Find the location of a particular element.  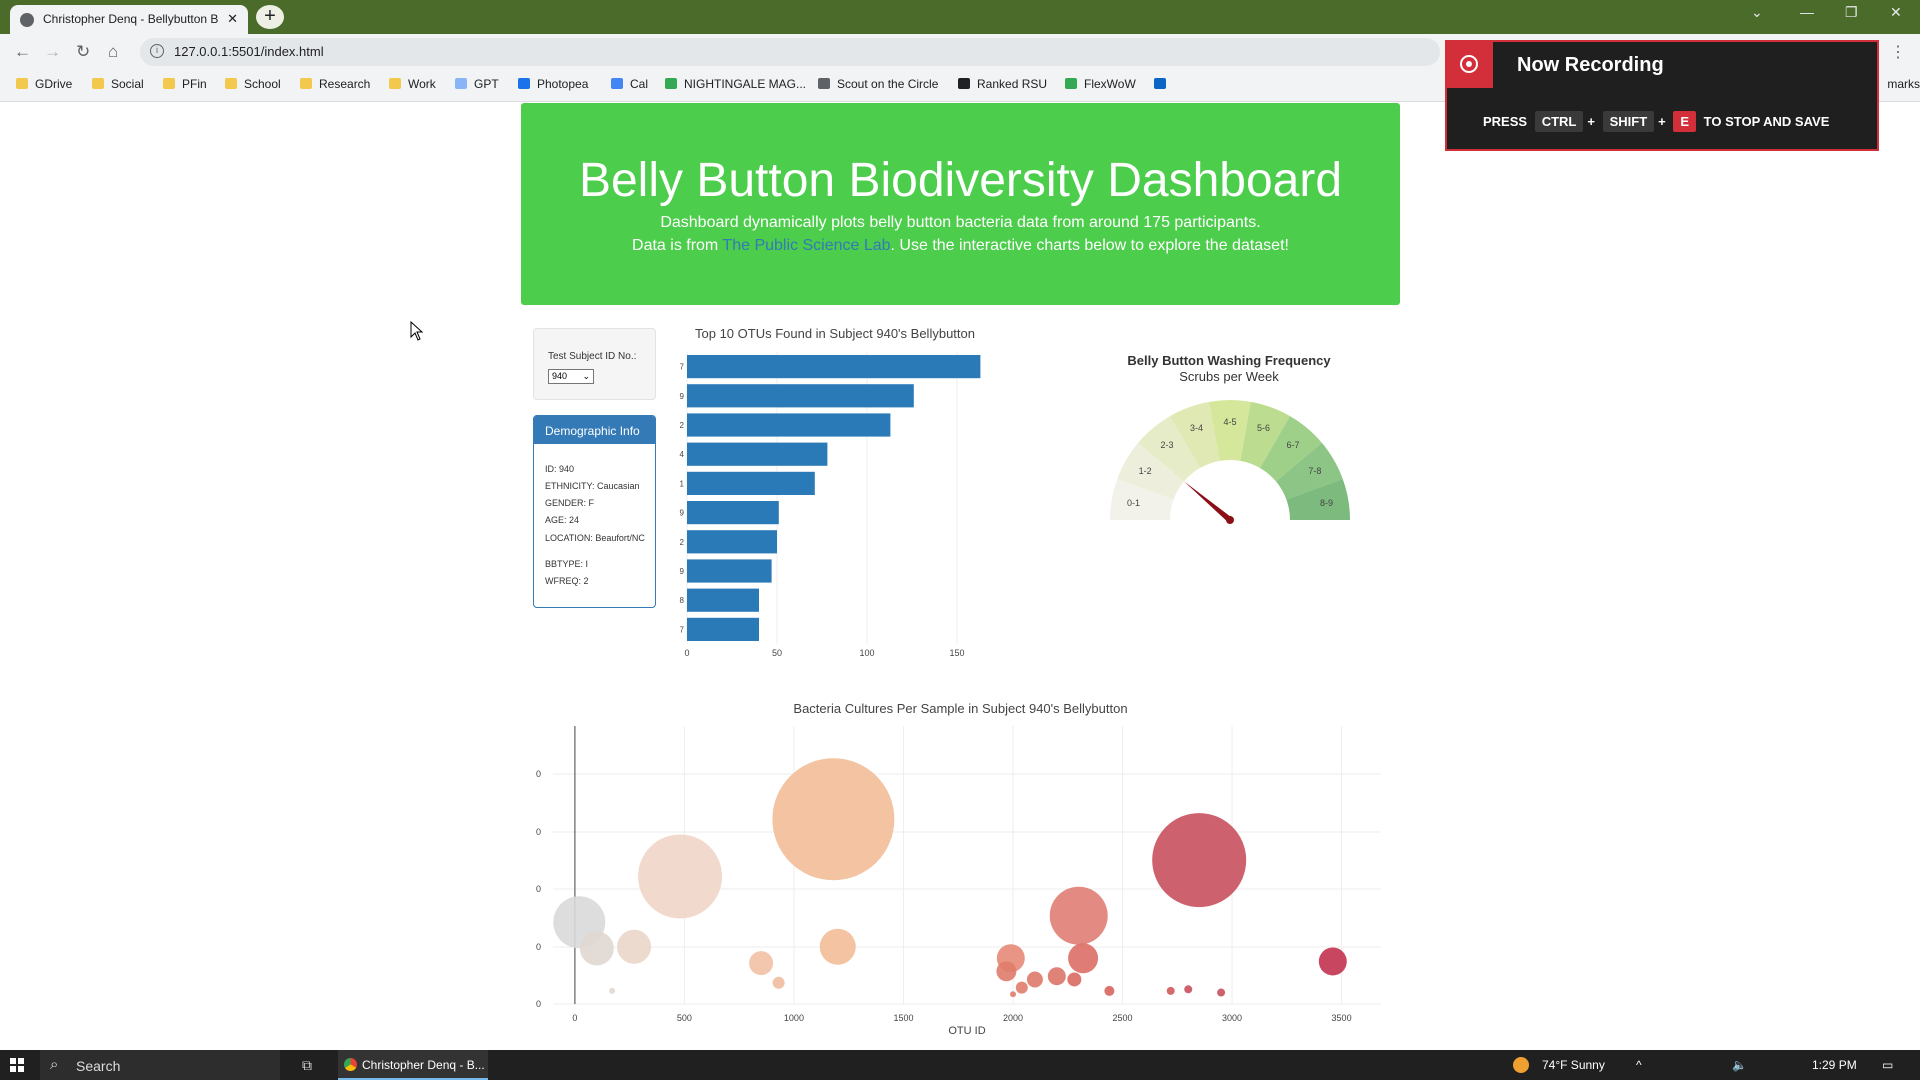

tray-chevron-icon: ^ is located at coordinates (1639, 1065).